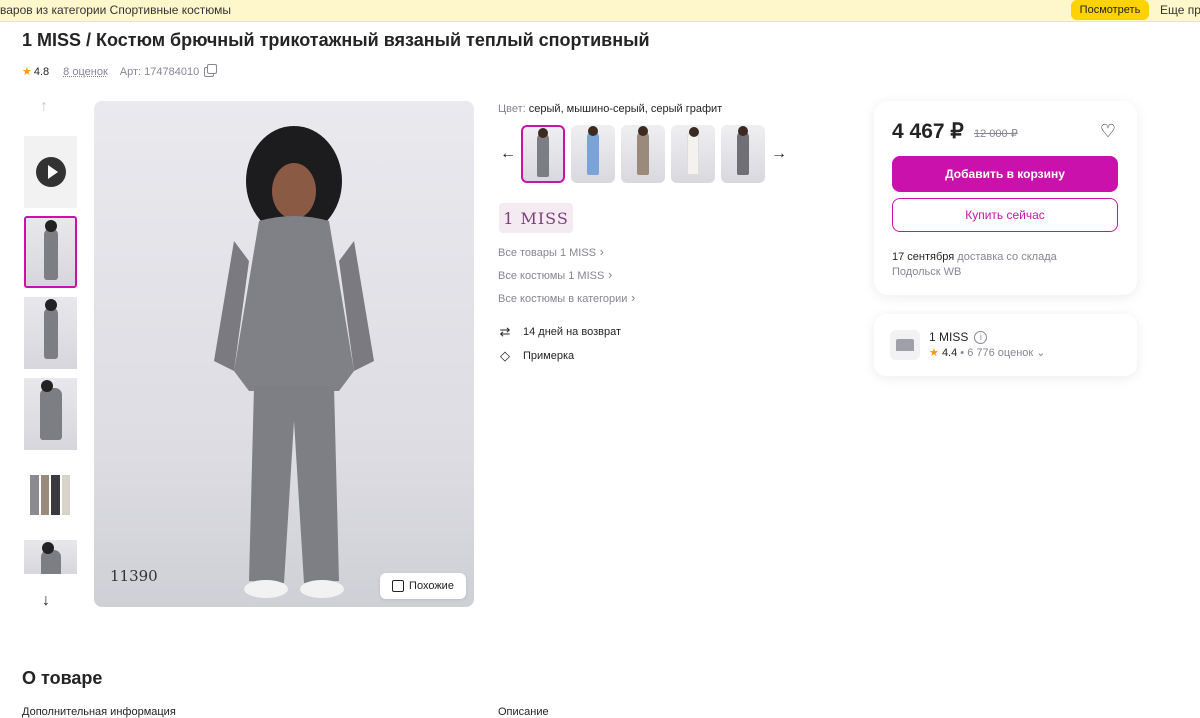 Image resolution: width=1200 pixels, height=718 pixels. What do you see at coordinates (134, 576) in the screenshot?
I see `product-code-watermark: 11390` at bounding box center [134, 576].